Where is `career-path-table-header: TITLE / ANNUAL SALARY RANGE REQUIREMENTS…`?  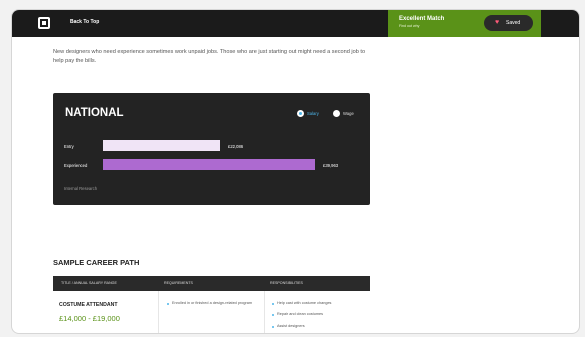
career-path-table-header: TITLE / ANNUAL SALARY RANGE REQUIREMENTS… is located at coordinates (211, 283).